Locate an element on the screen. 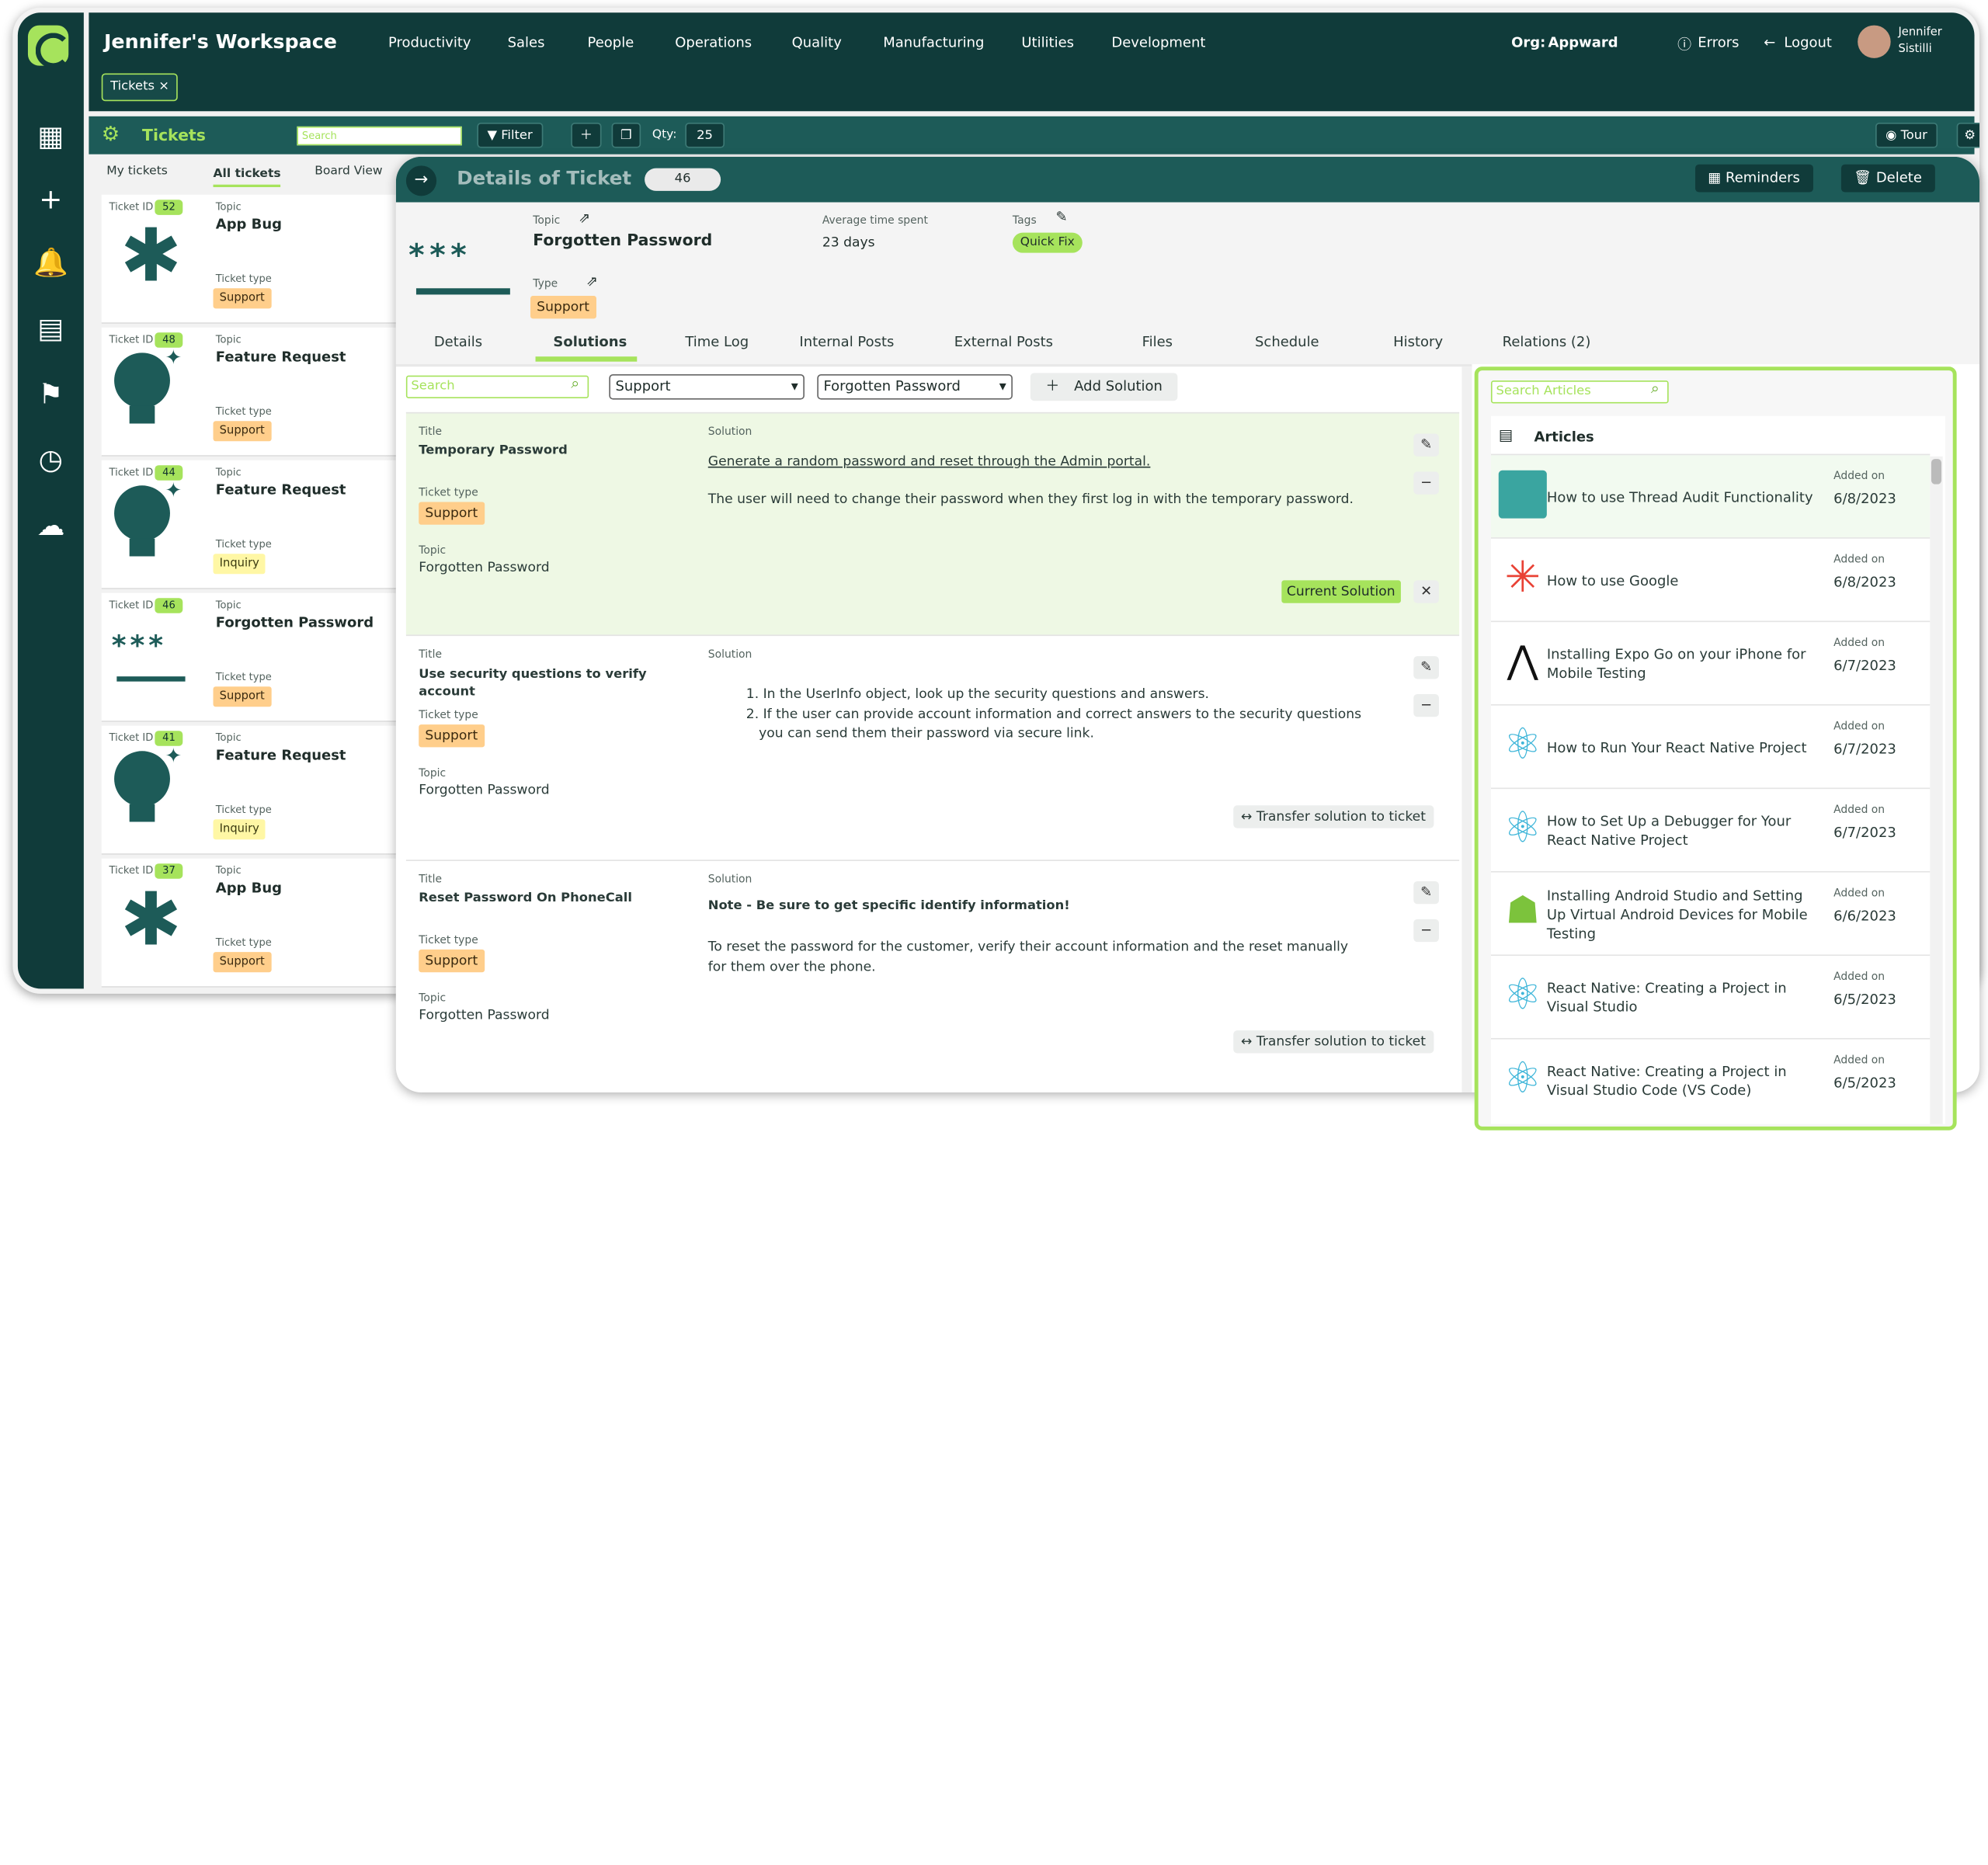 This screenshot has width=1988, height=1865. close-icon: ✕ is located at coordinates (1426, 591).